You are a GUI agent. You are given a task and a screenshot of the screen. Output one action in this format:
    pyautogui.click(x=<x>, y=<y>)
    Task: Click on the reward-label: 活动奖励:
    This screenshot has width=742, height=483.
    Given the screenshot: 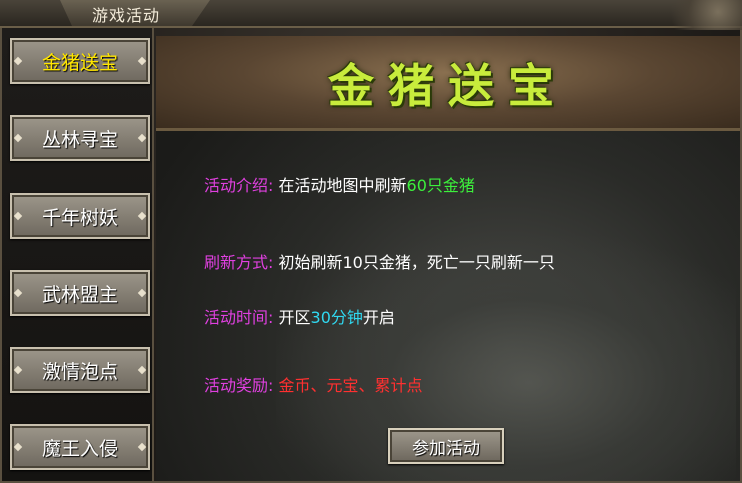 What is the action you would take?
    pyautogui.click(x=239, y=385)
    